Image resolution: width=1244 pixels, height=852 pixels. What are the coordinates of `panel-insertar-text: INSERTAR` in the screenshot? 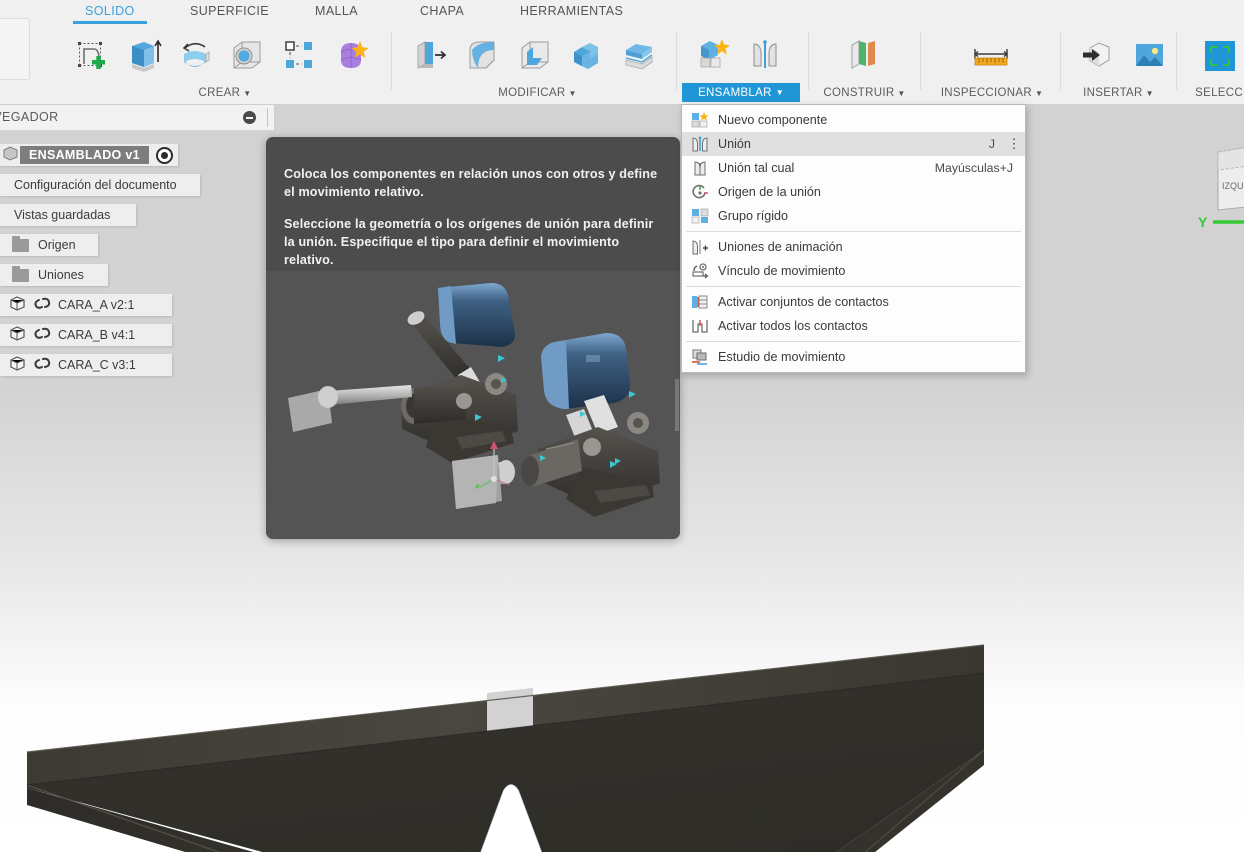 It's located at (1113, 93).